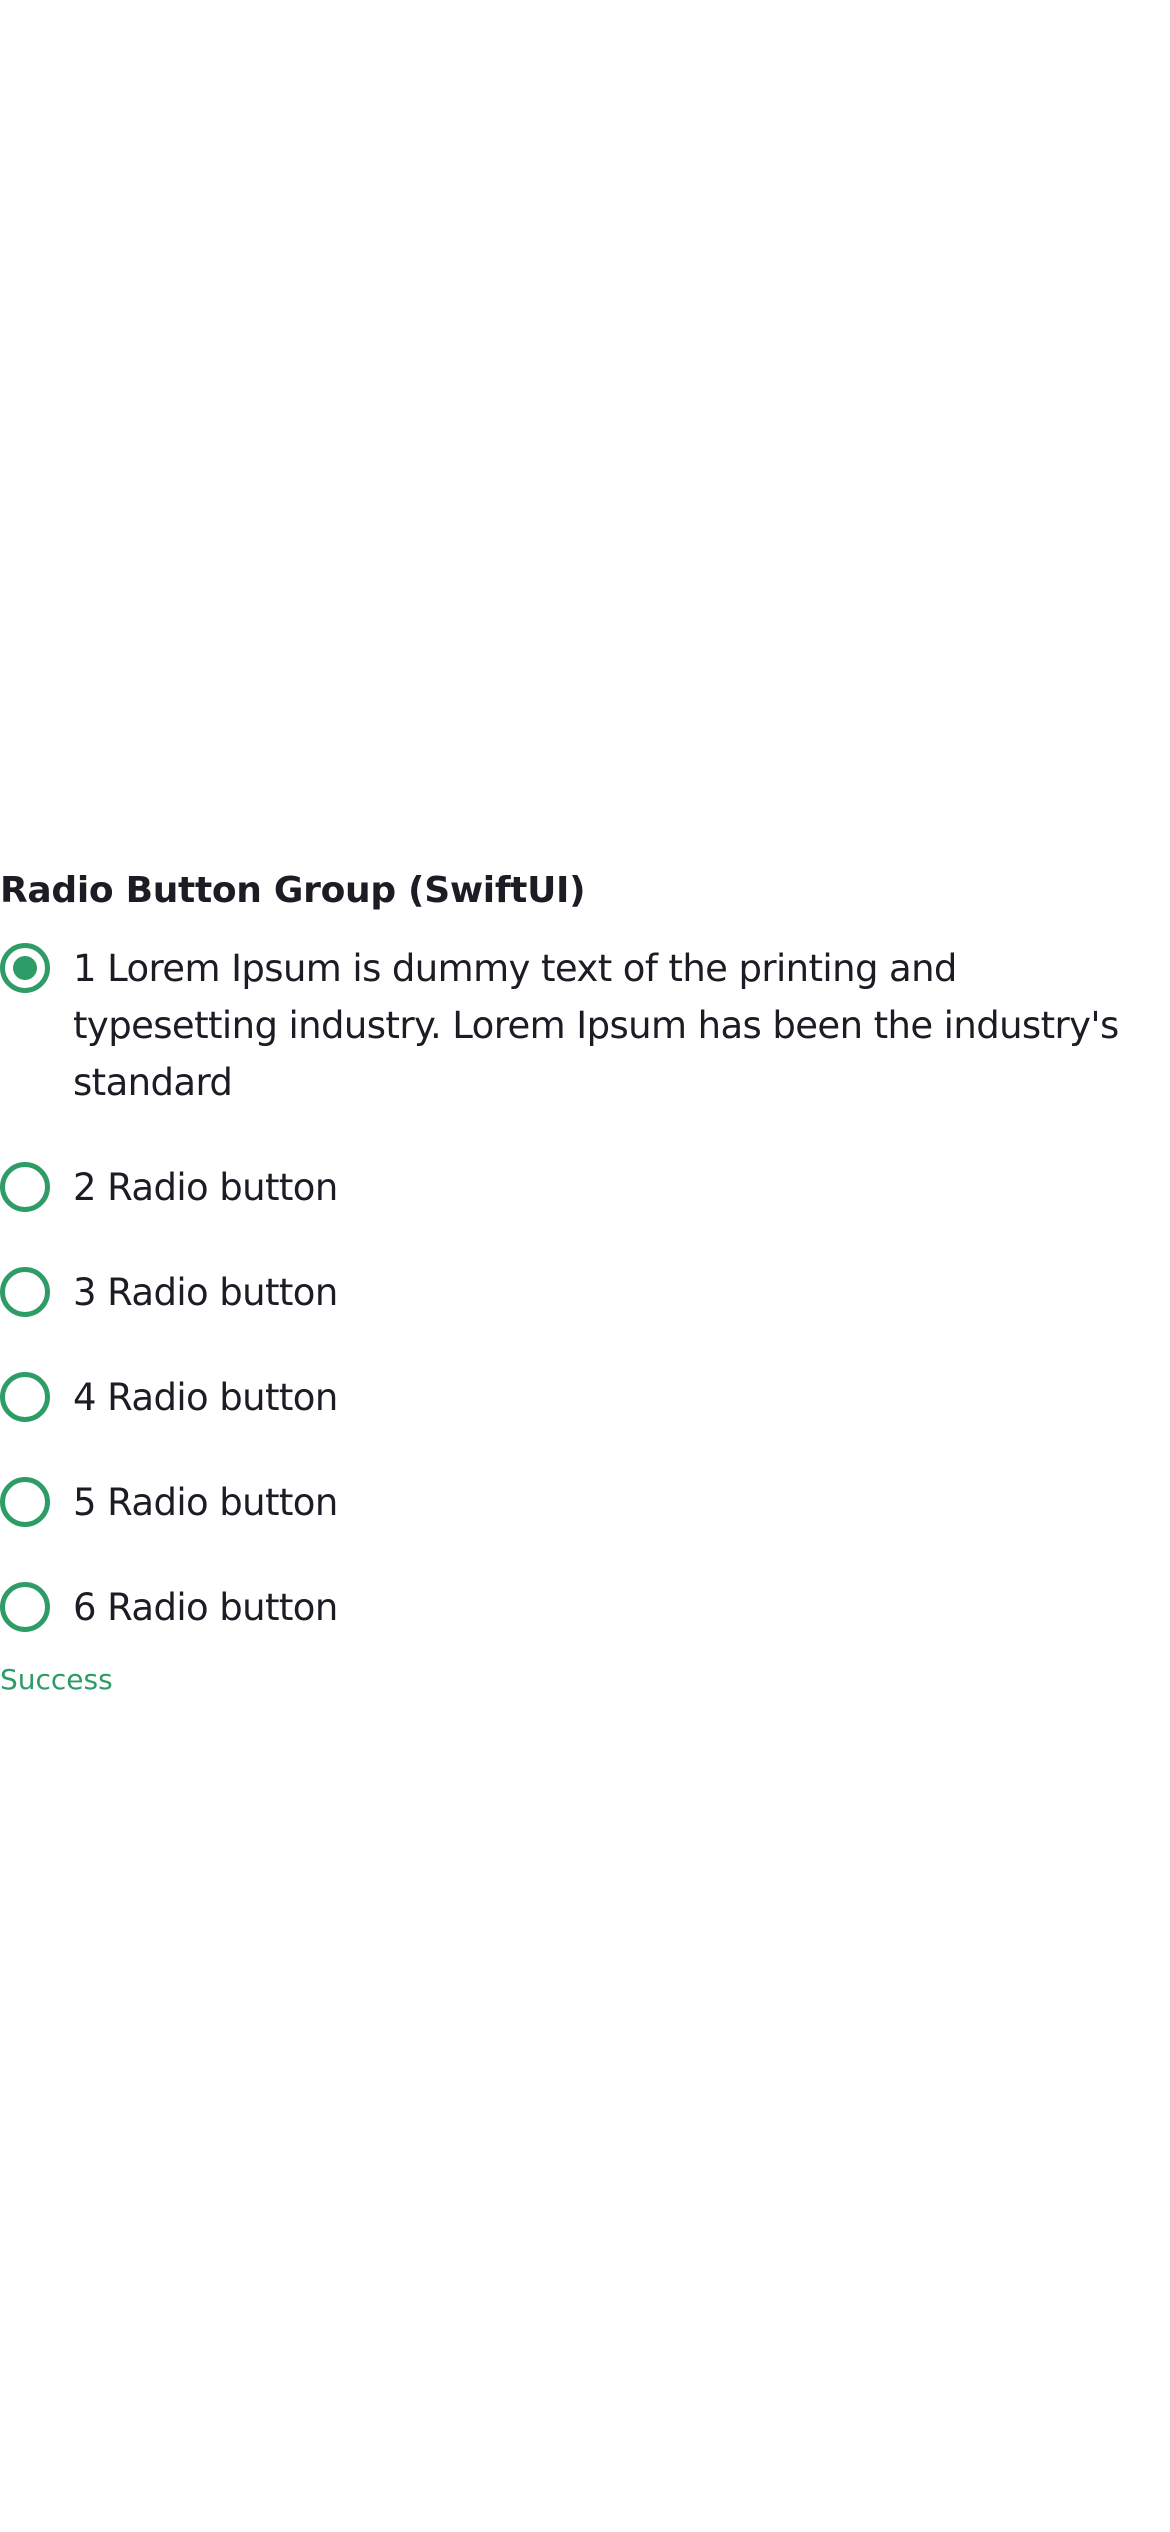 This screenshot has width=1170, height=2532. Describe the element at coordinates (293, 890) in the screenshot. I see `group-title: Radio Button Group (SwiftUI)` at that location.